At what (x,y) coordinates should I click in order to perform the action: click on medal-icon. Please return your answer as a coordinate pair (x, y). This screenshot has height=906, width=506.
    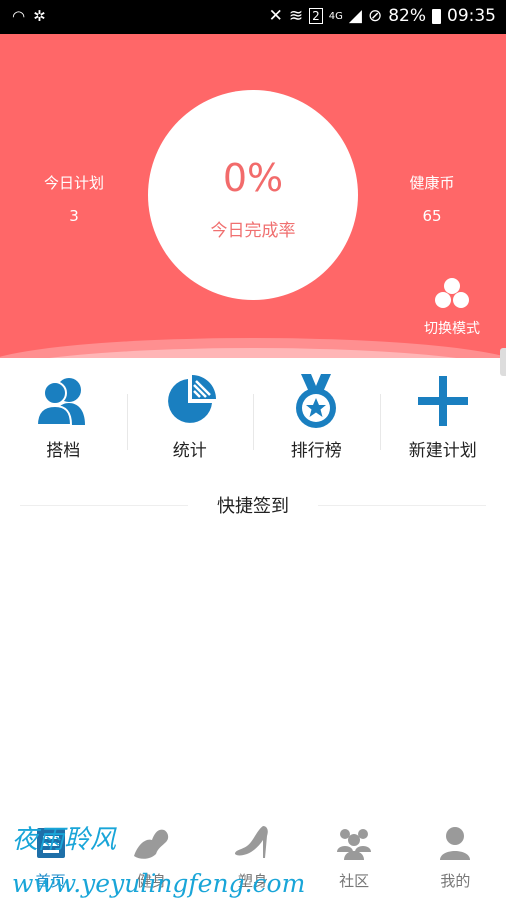
    Looking at the image, I should click on (316, 401).